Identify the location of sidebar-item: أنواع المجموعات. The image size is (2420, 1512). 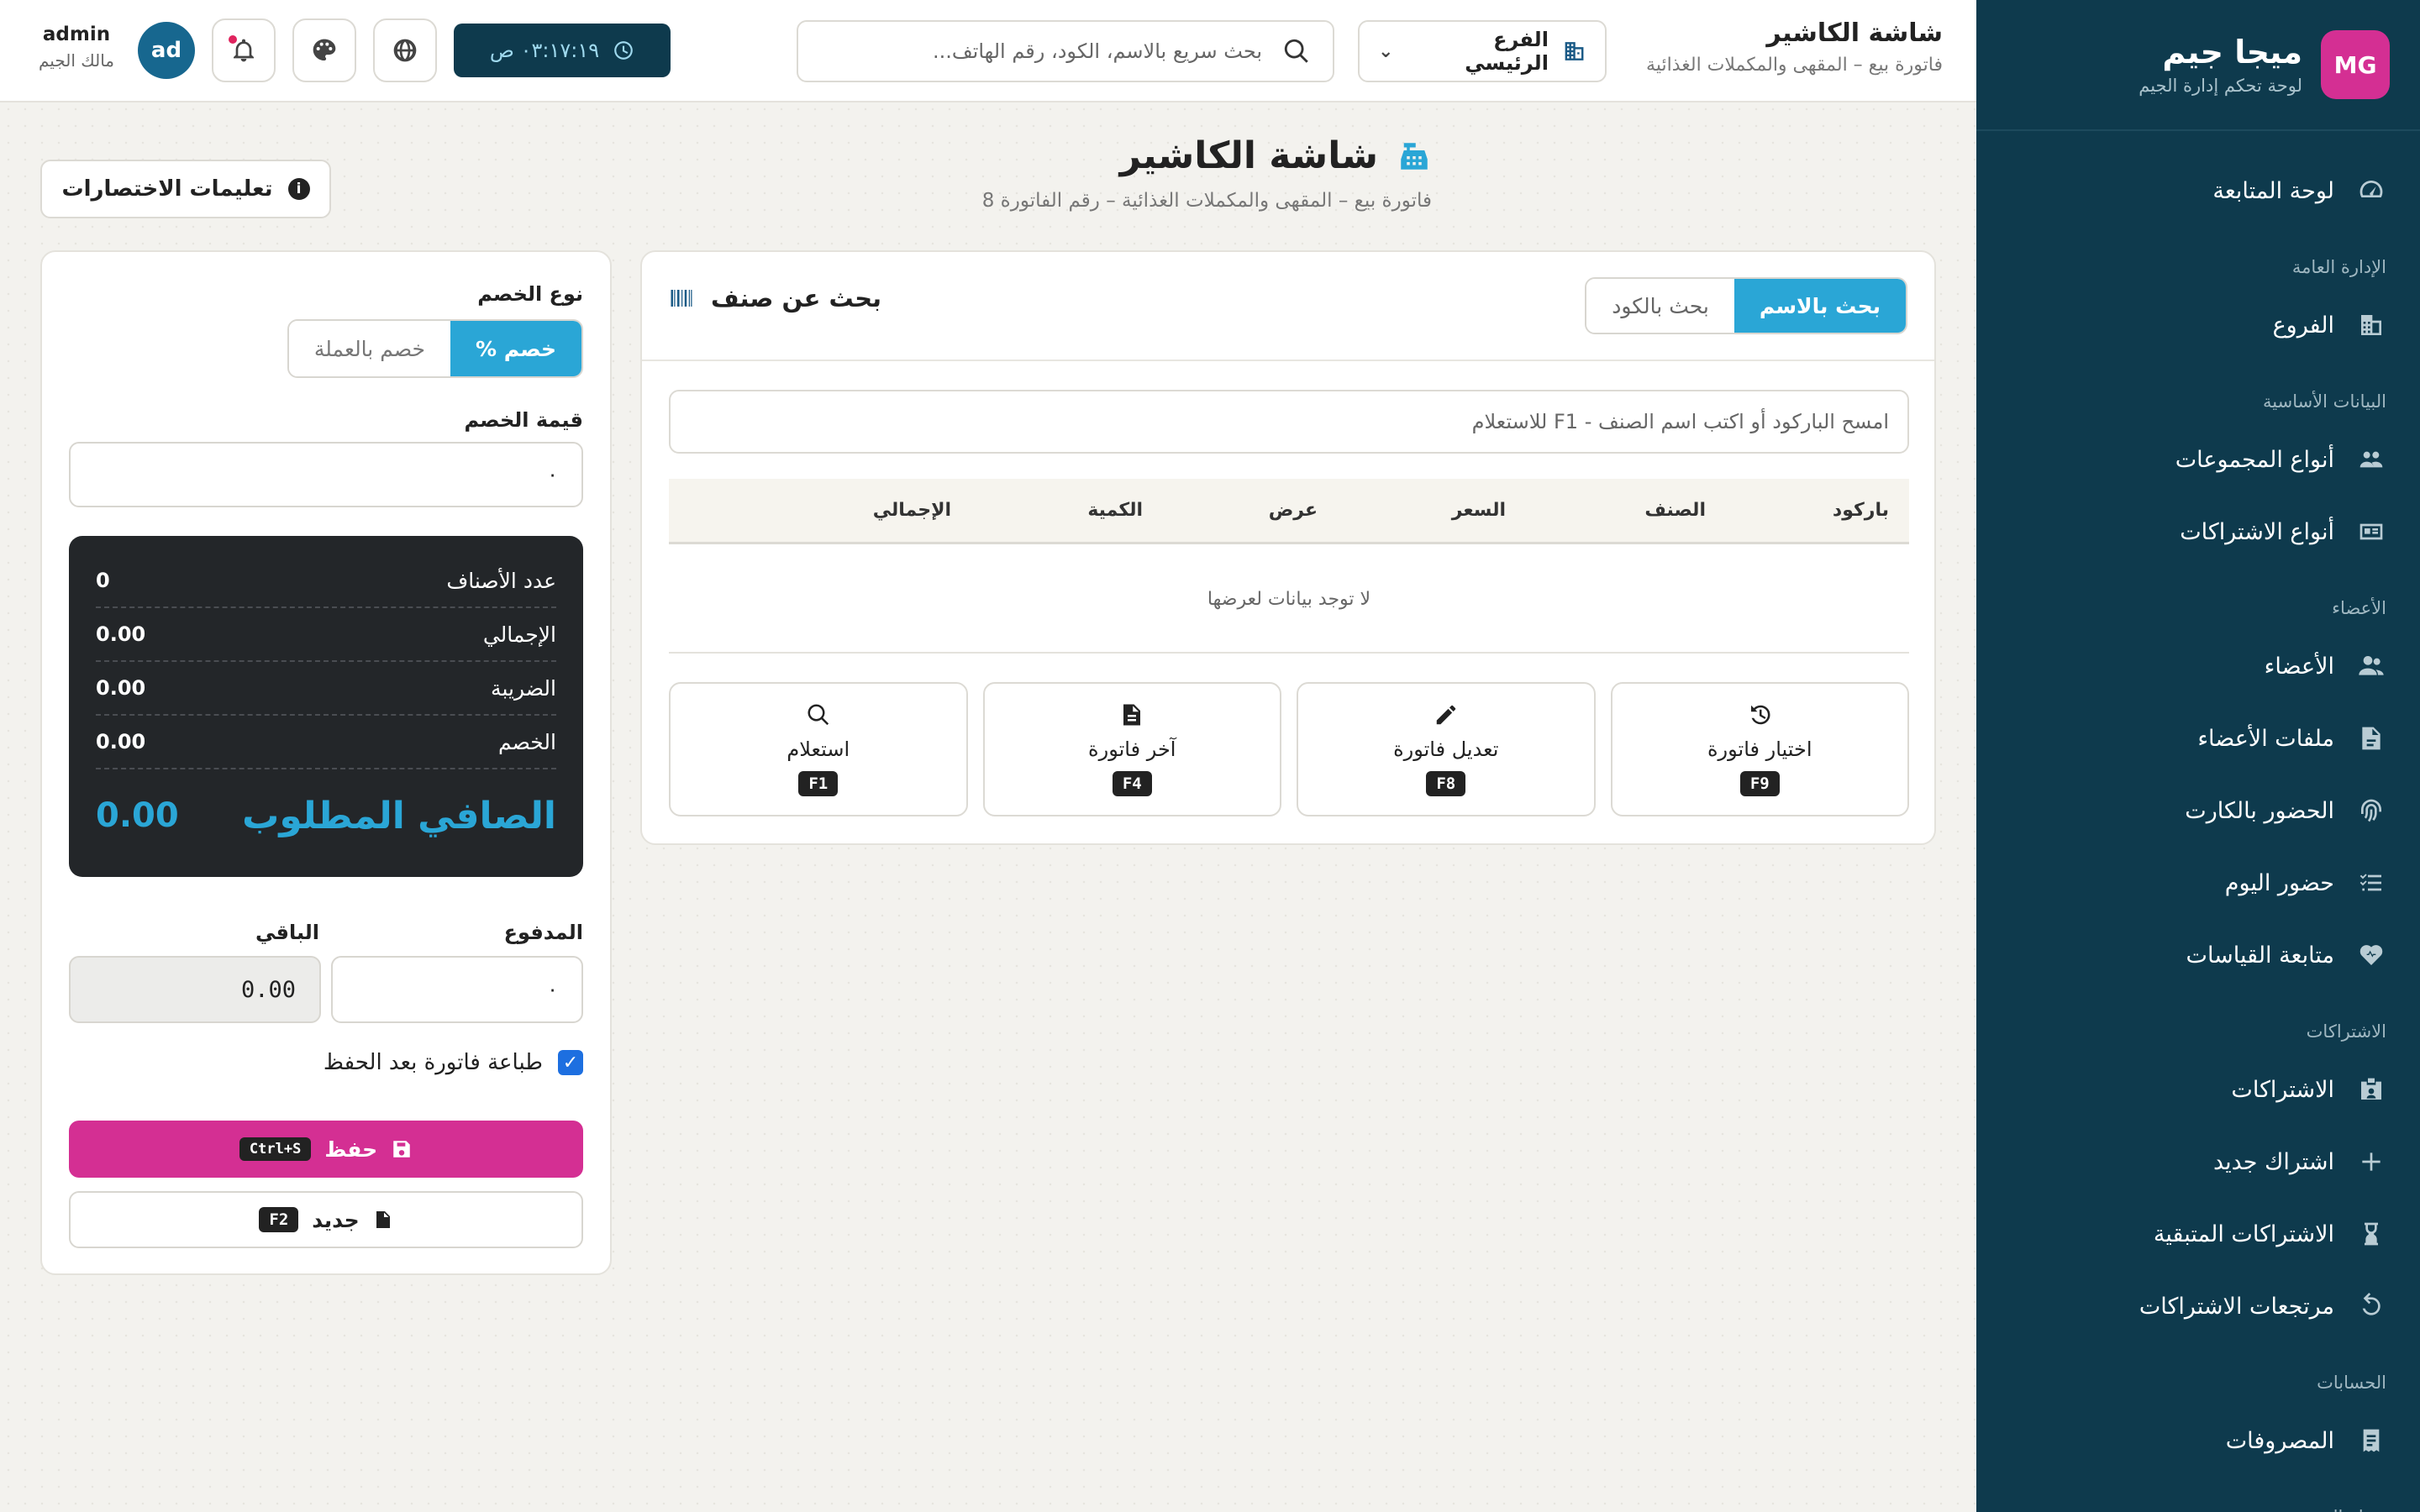
(2198, 459).